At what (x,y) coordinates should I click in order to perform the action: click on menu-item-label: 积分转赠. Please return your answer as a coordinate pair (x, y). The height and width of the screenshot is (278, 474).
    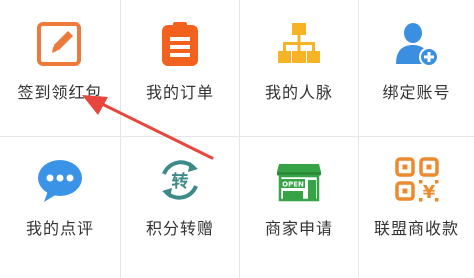
    Looking at the image, I should click on (179, 228).